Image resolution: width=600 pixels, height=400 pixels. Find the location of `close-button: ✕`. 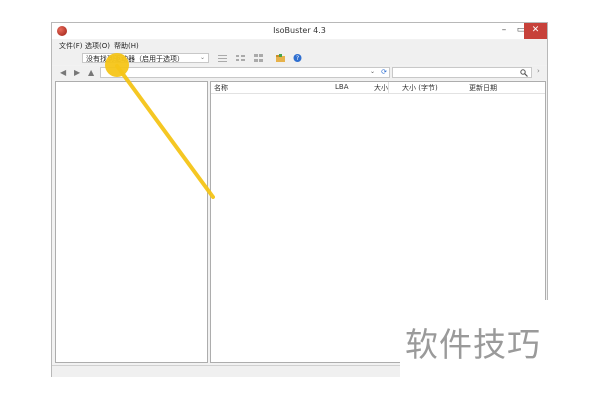

close-button: ✕ is located at coordinates (535, 31).